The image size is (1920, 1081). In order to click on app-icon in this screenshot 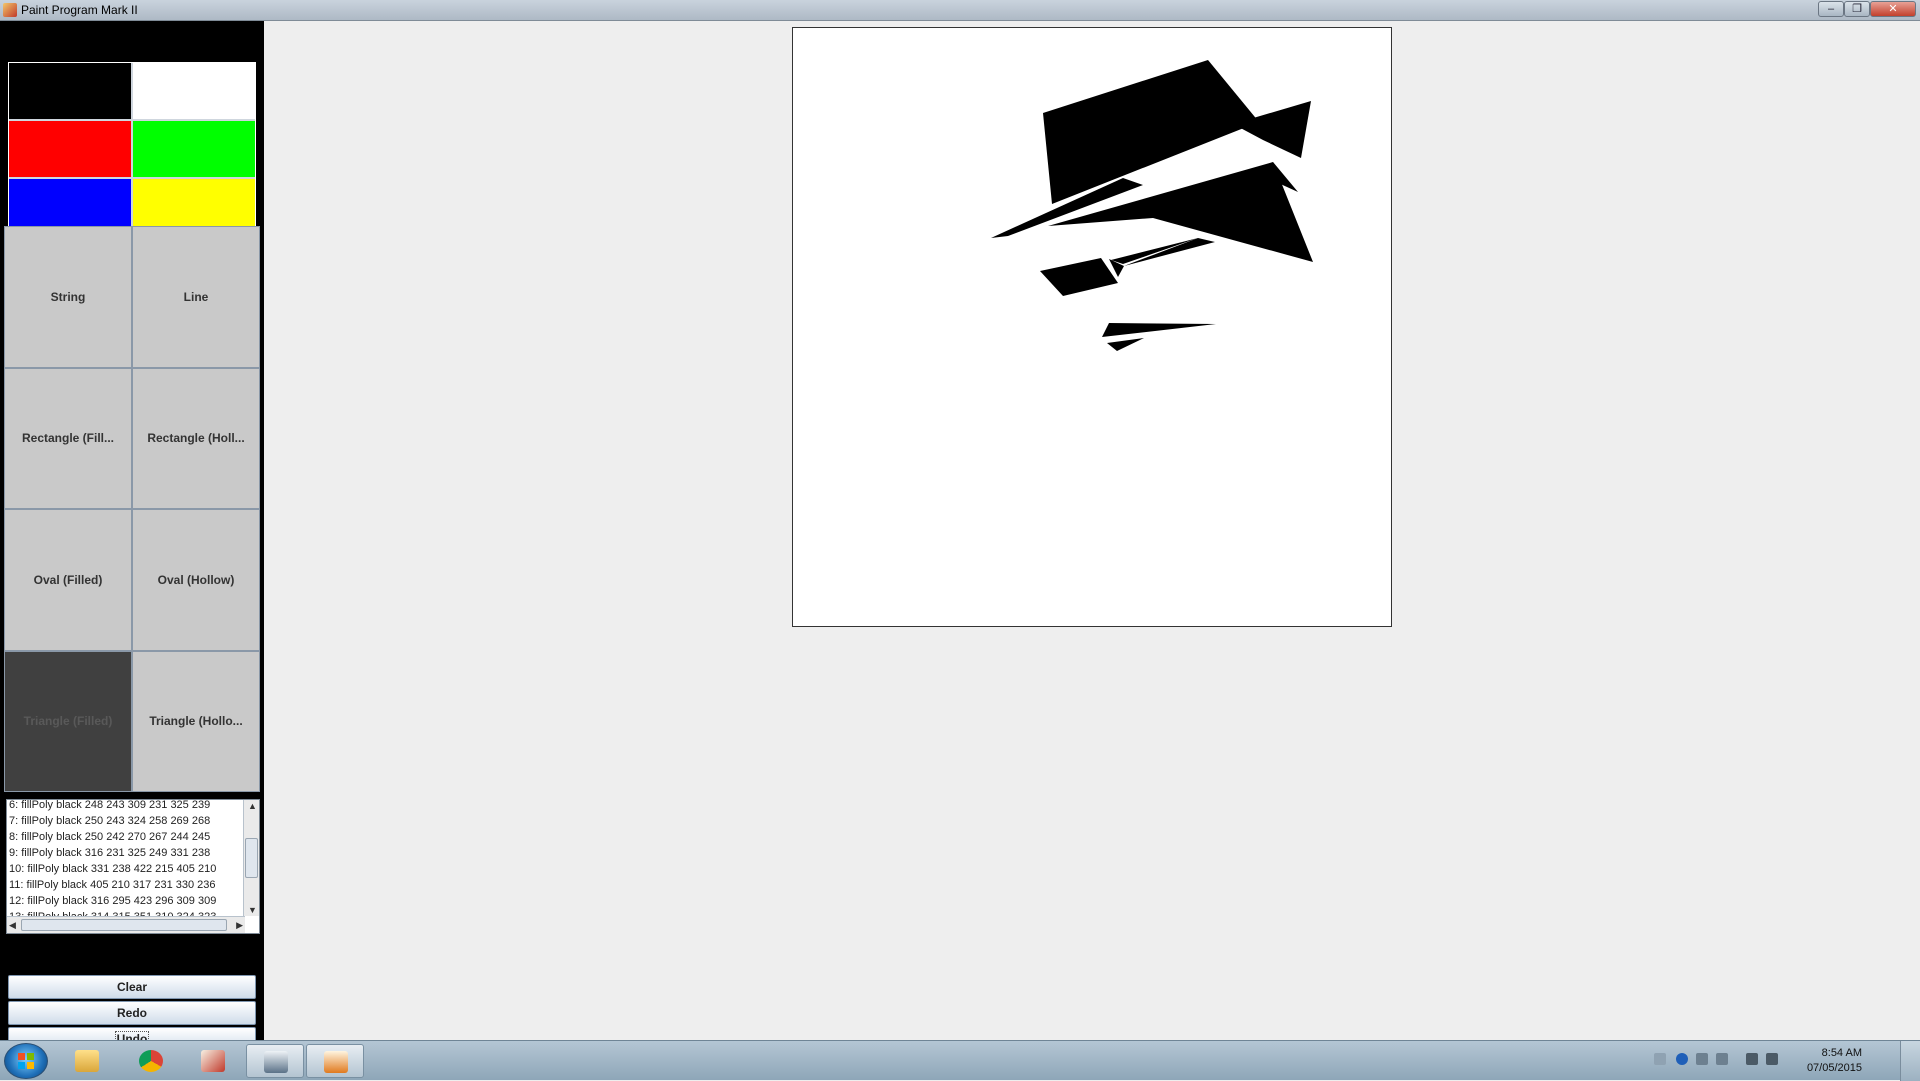, I will do `click(10, 10)`.